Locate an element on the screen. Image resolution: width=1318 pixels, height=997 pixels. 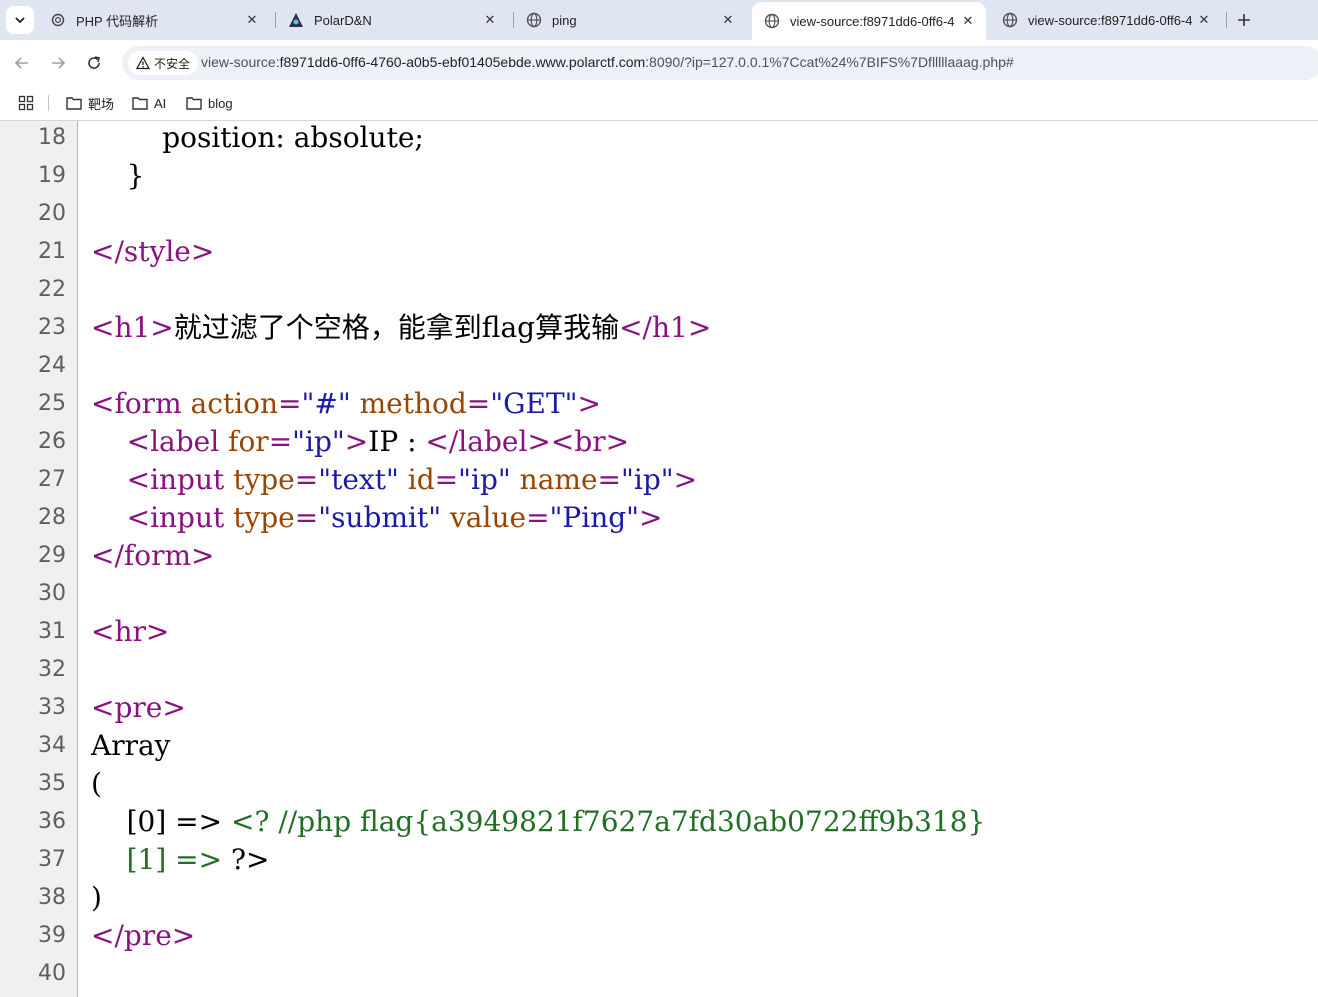
apps-button is located at coordinates (26, 103).